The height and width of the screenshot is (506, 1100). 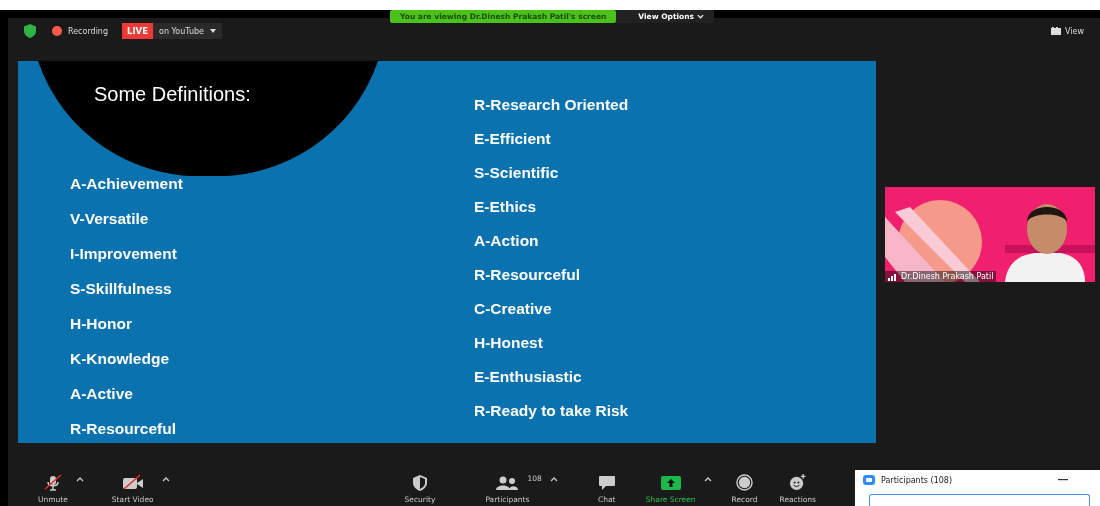 What do you see at coordinates (182, 31) in the screenshot?
I see `stream-label: on YouTube` at bounding box center [182, 31].